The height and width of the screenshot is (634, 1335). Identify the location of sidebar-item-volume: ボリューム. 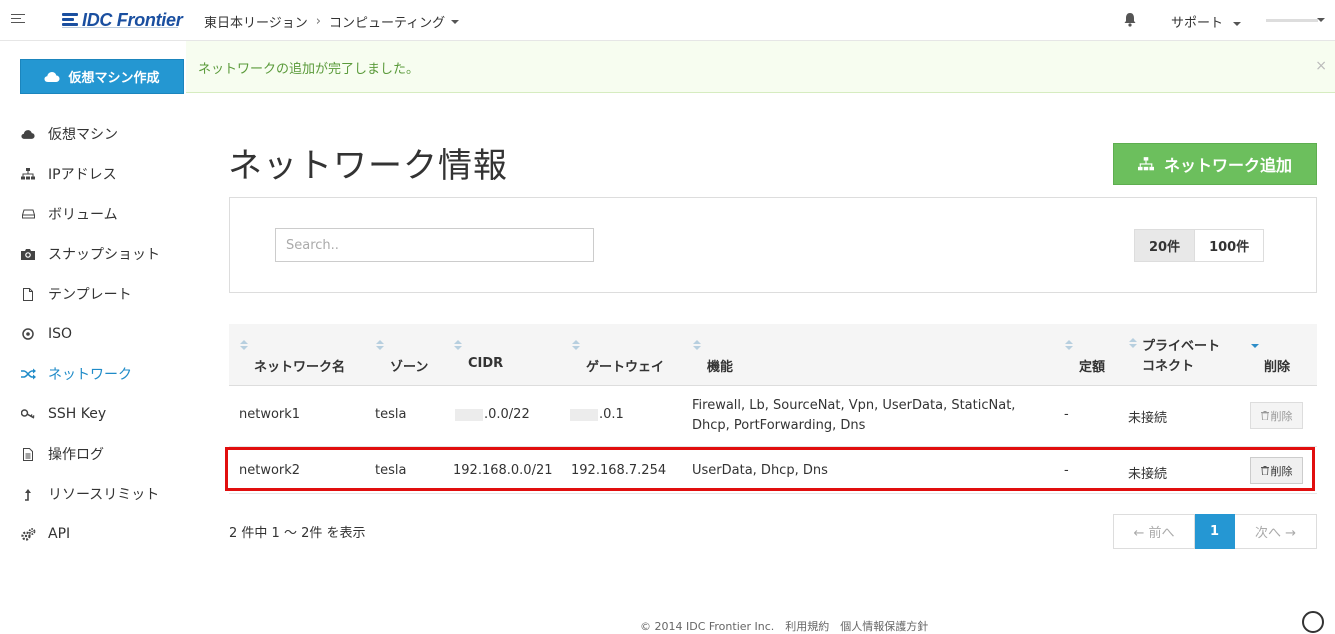
(100, 214).